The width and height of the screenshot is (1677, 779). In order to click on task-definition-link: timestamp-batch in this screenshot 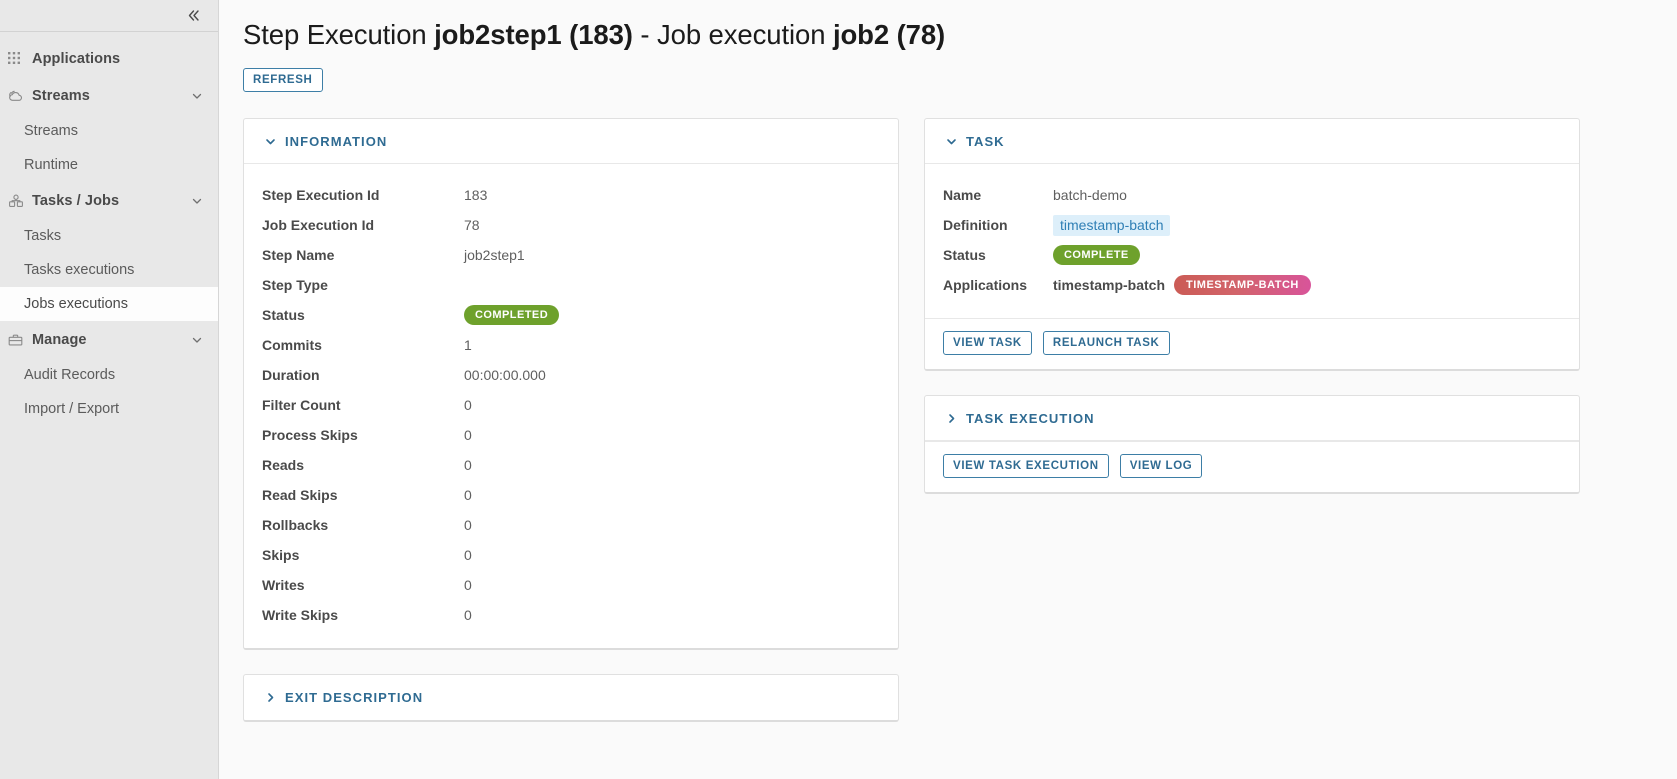, I will do `click(1112, 225)`.